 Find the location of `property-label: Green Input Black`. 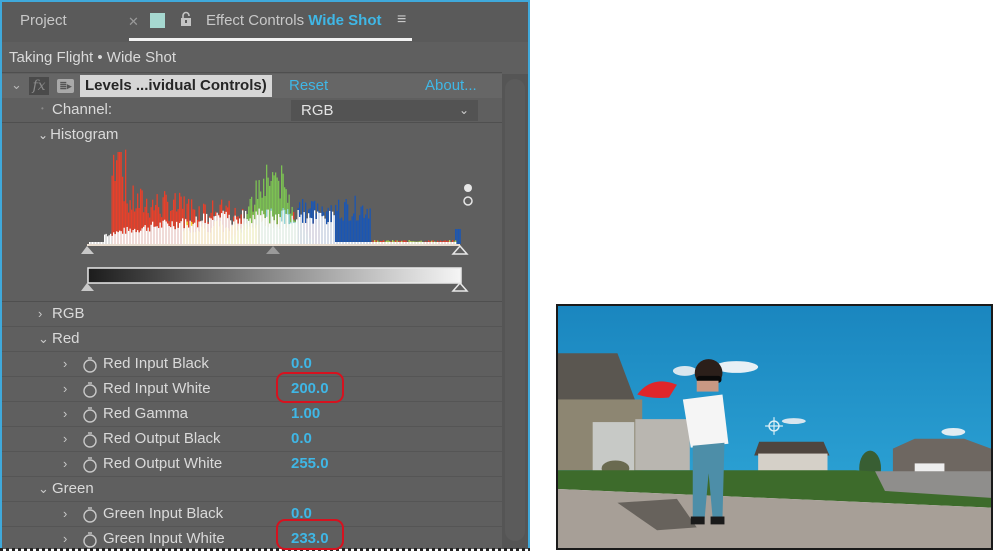

property-label: Green Input Black is located at coordinates (163, 513).